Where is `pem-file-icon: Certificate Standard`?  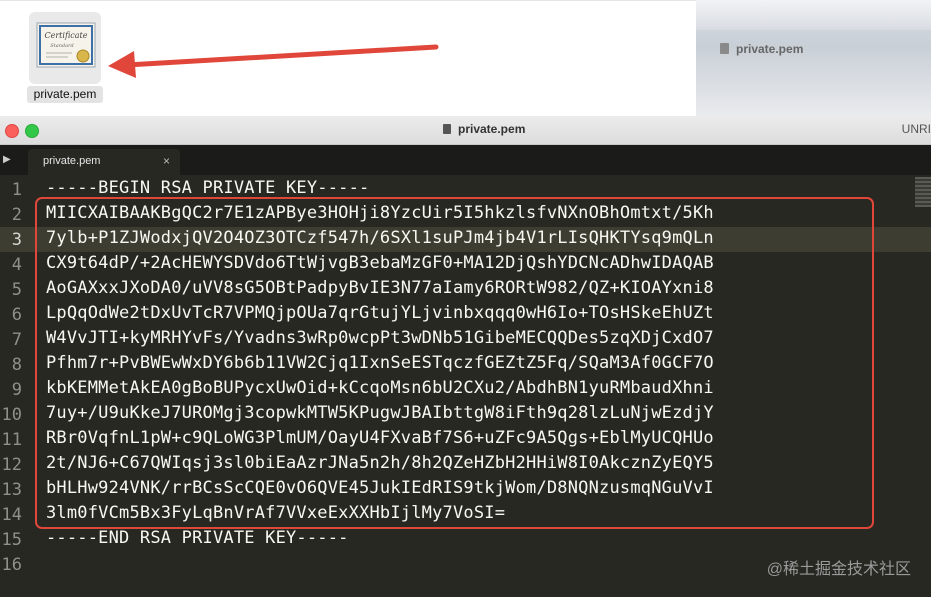
pem-file-icon: Certificate Standard is located at coordinates (65, 48).